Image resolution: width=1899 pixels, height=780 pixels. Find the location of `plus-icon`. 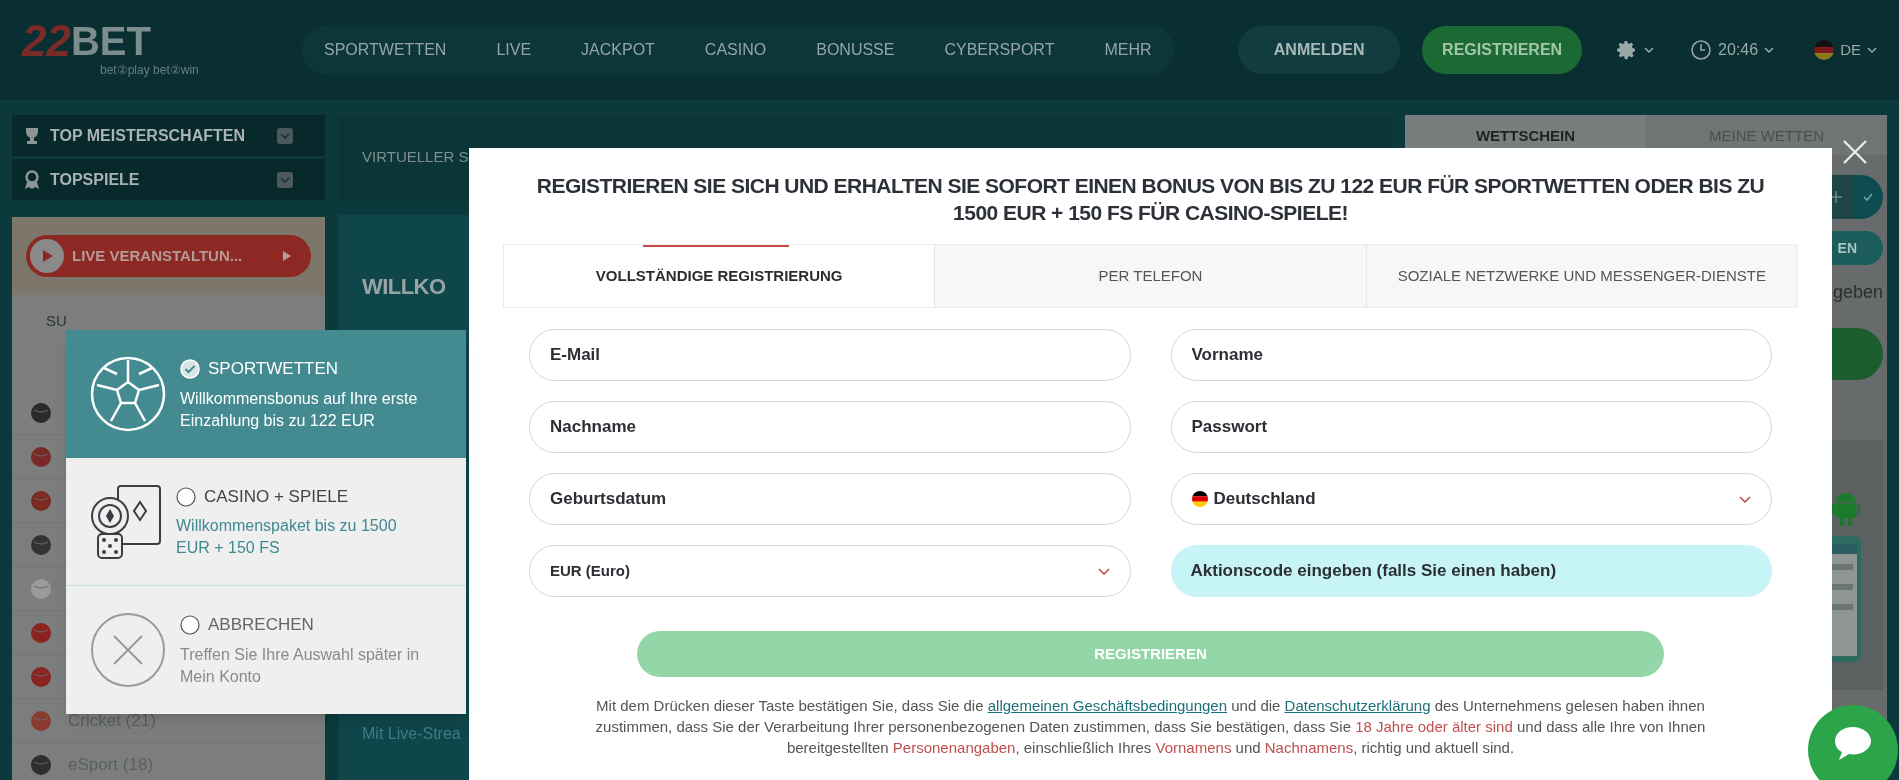

plus-icon is located at coordinates (1836, 197).